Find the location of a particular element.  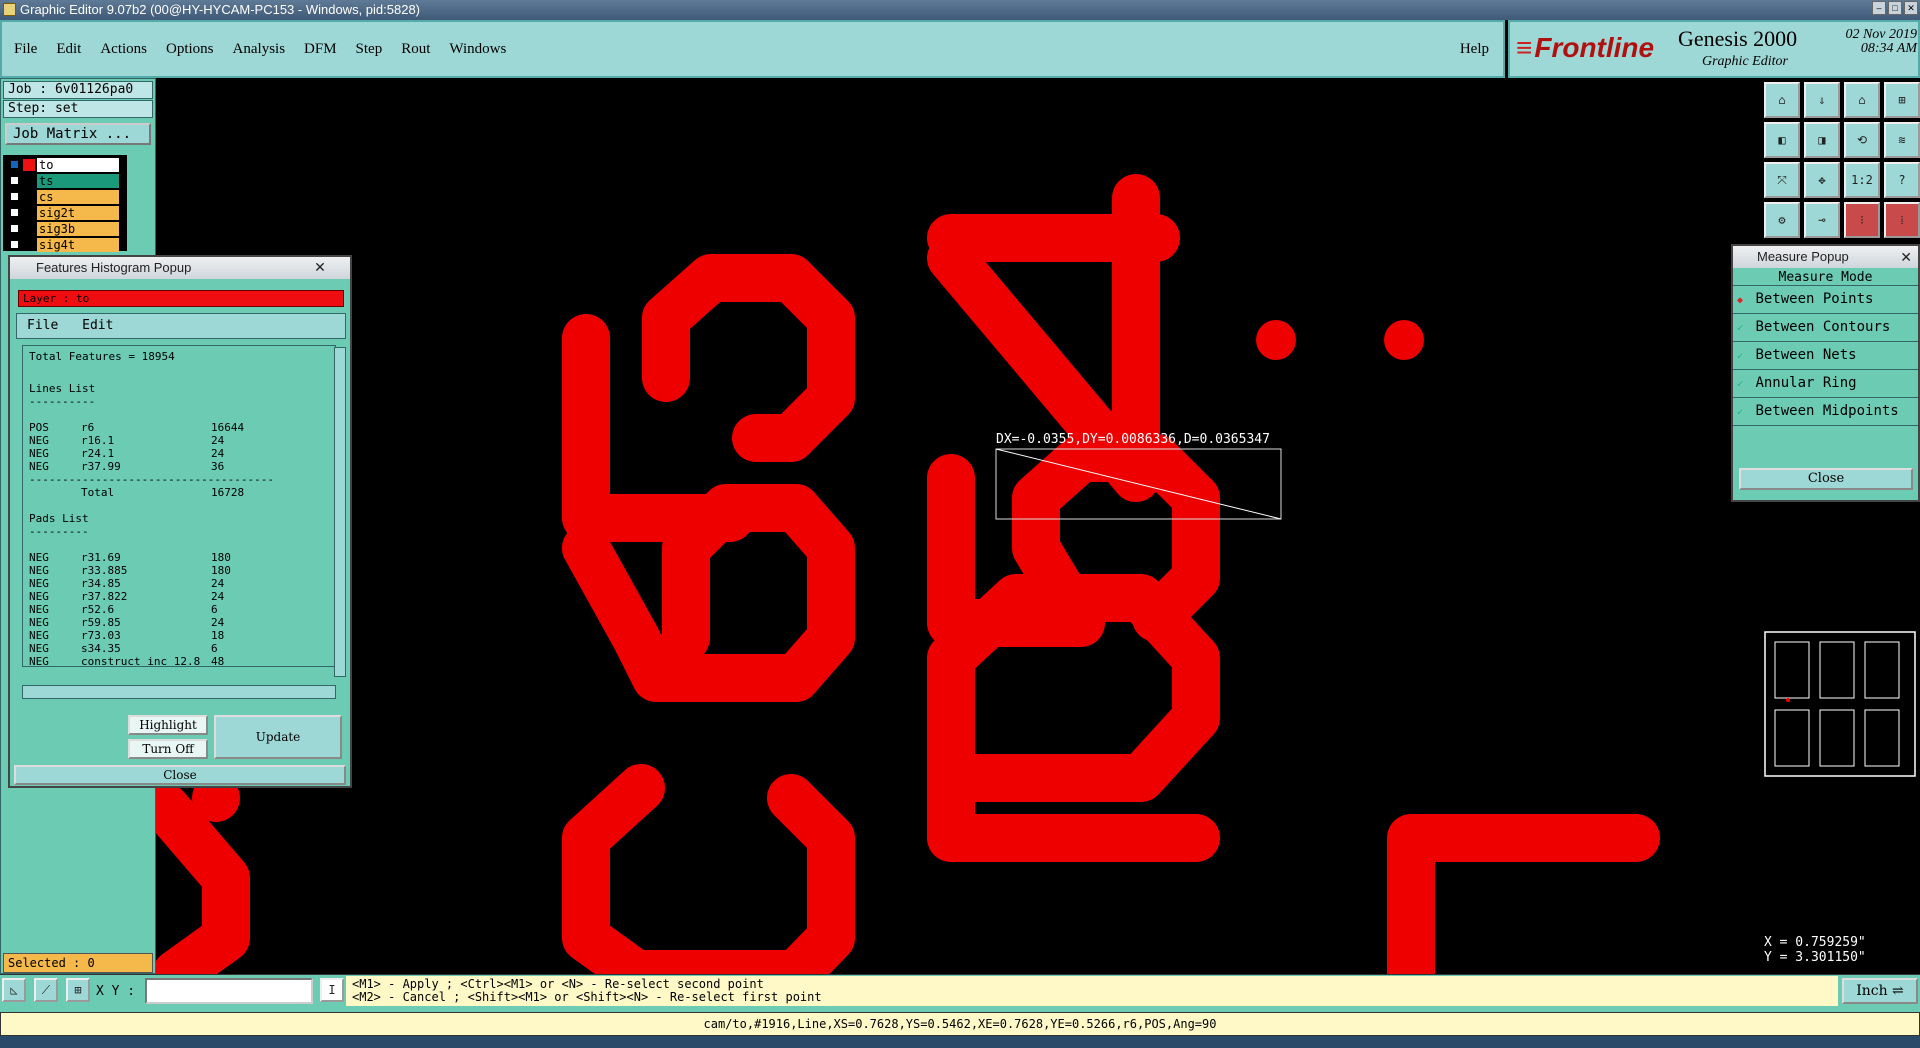

pan-right-icon: ◨ is located at coordinates (1822, 140).